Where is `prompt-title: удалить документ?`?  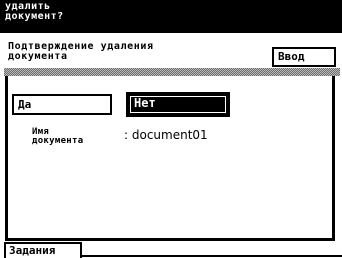 prompt-title: удалить документ? is located at coordinates (34, 11).